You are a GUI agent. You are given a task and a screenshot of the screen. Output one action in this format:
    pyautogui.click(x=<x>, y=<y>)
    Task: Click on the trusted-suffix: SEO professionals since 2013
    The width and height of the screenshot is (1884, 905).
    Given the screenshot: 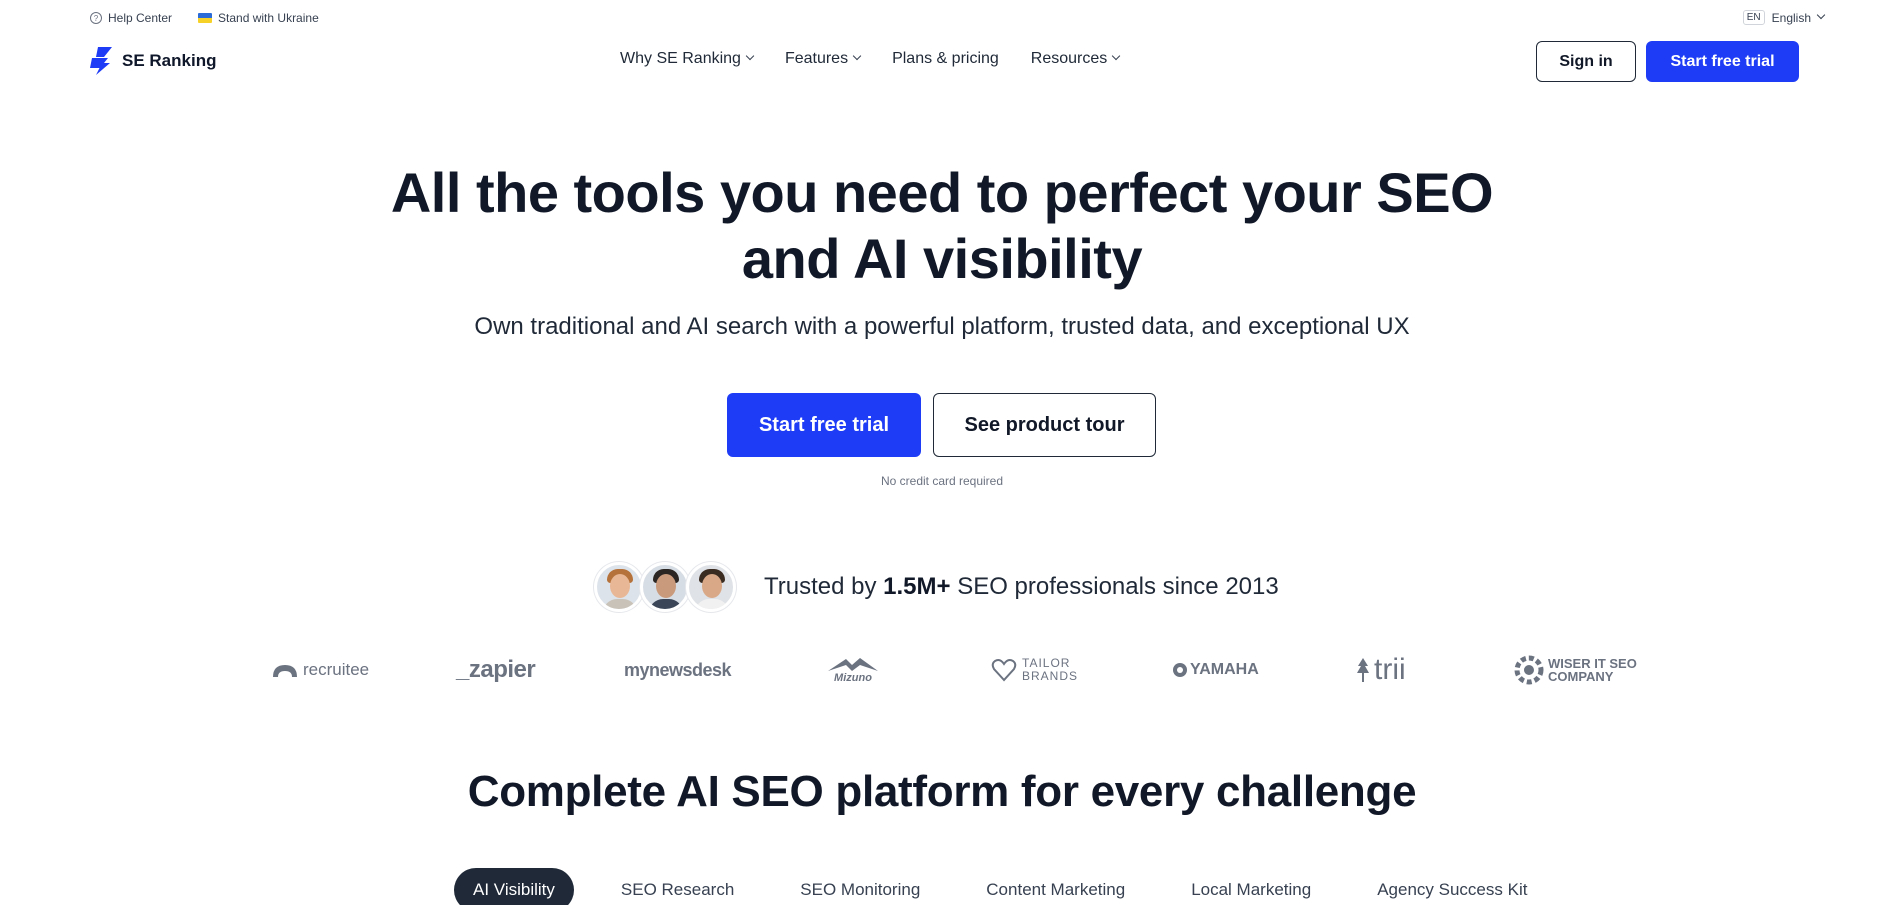 What is the action you would take?
    pyautogui.click(x=1114, y=586)
    